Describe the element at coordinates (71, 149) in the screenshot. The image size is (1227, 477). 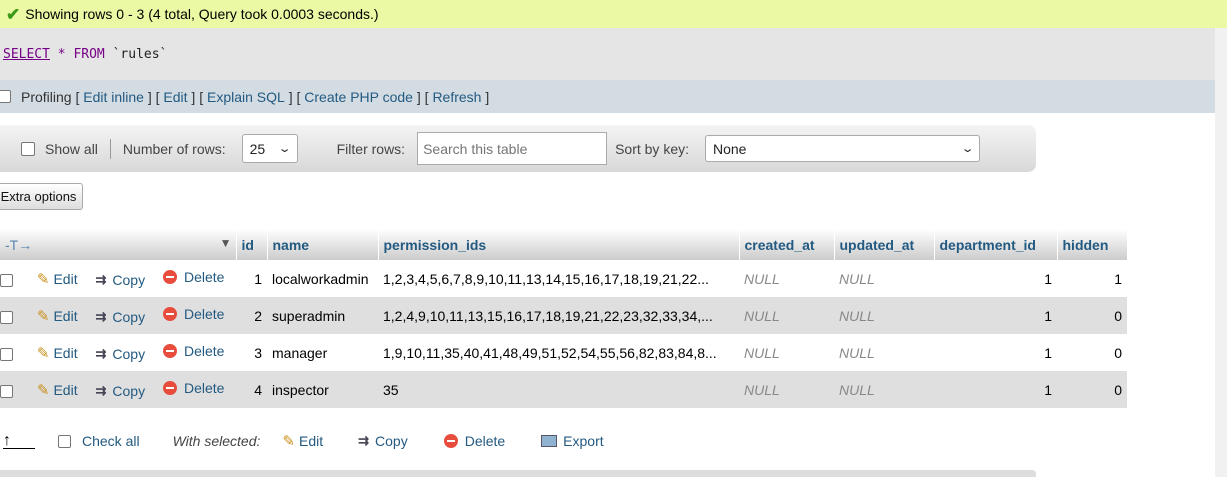
I see `show-all-label: Show all` at that location.